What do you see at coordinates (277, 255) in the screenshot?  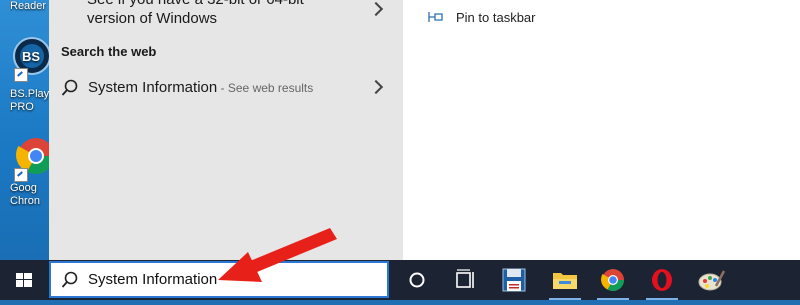 I see `annotation-arrow-icon` at bounding box center [277, 255].